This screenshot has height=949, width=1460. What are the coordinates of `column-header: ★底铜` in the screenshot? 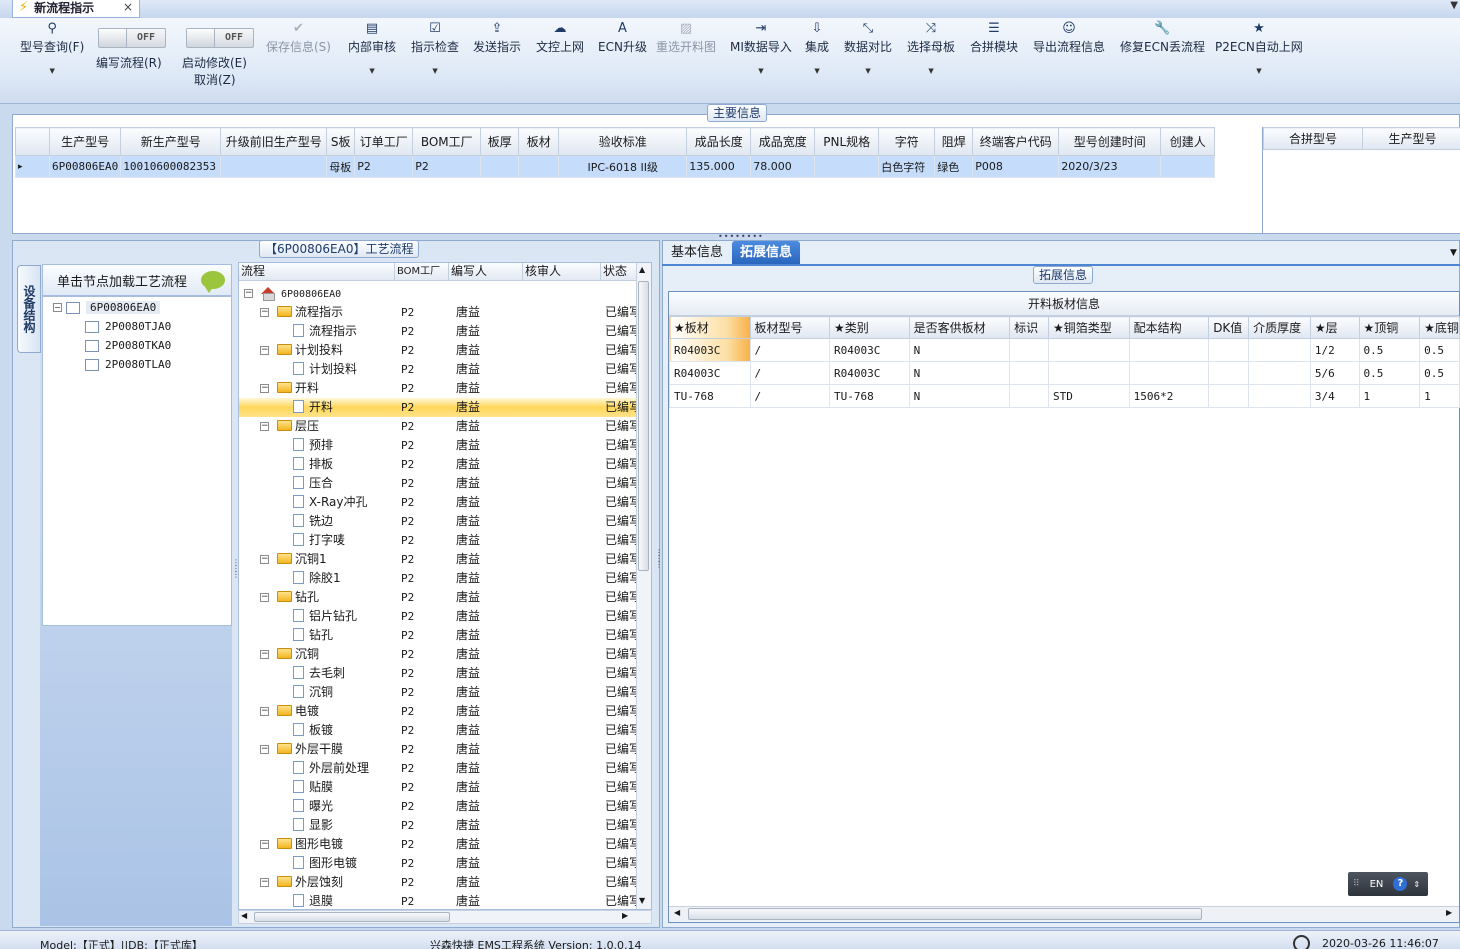 It's located at (1439, 327).